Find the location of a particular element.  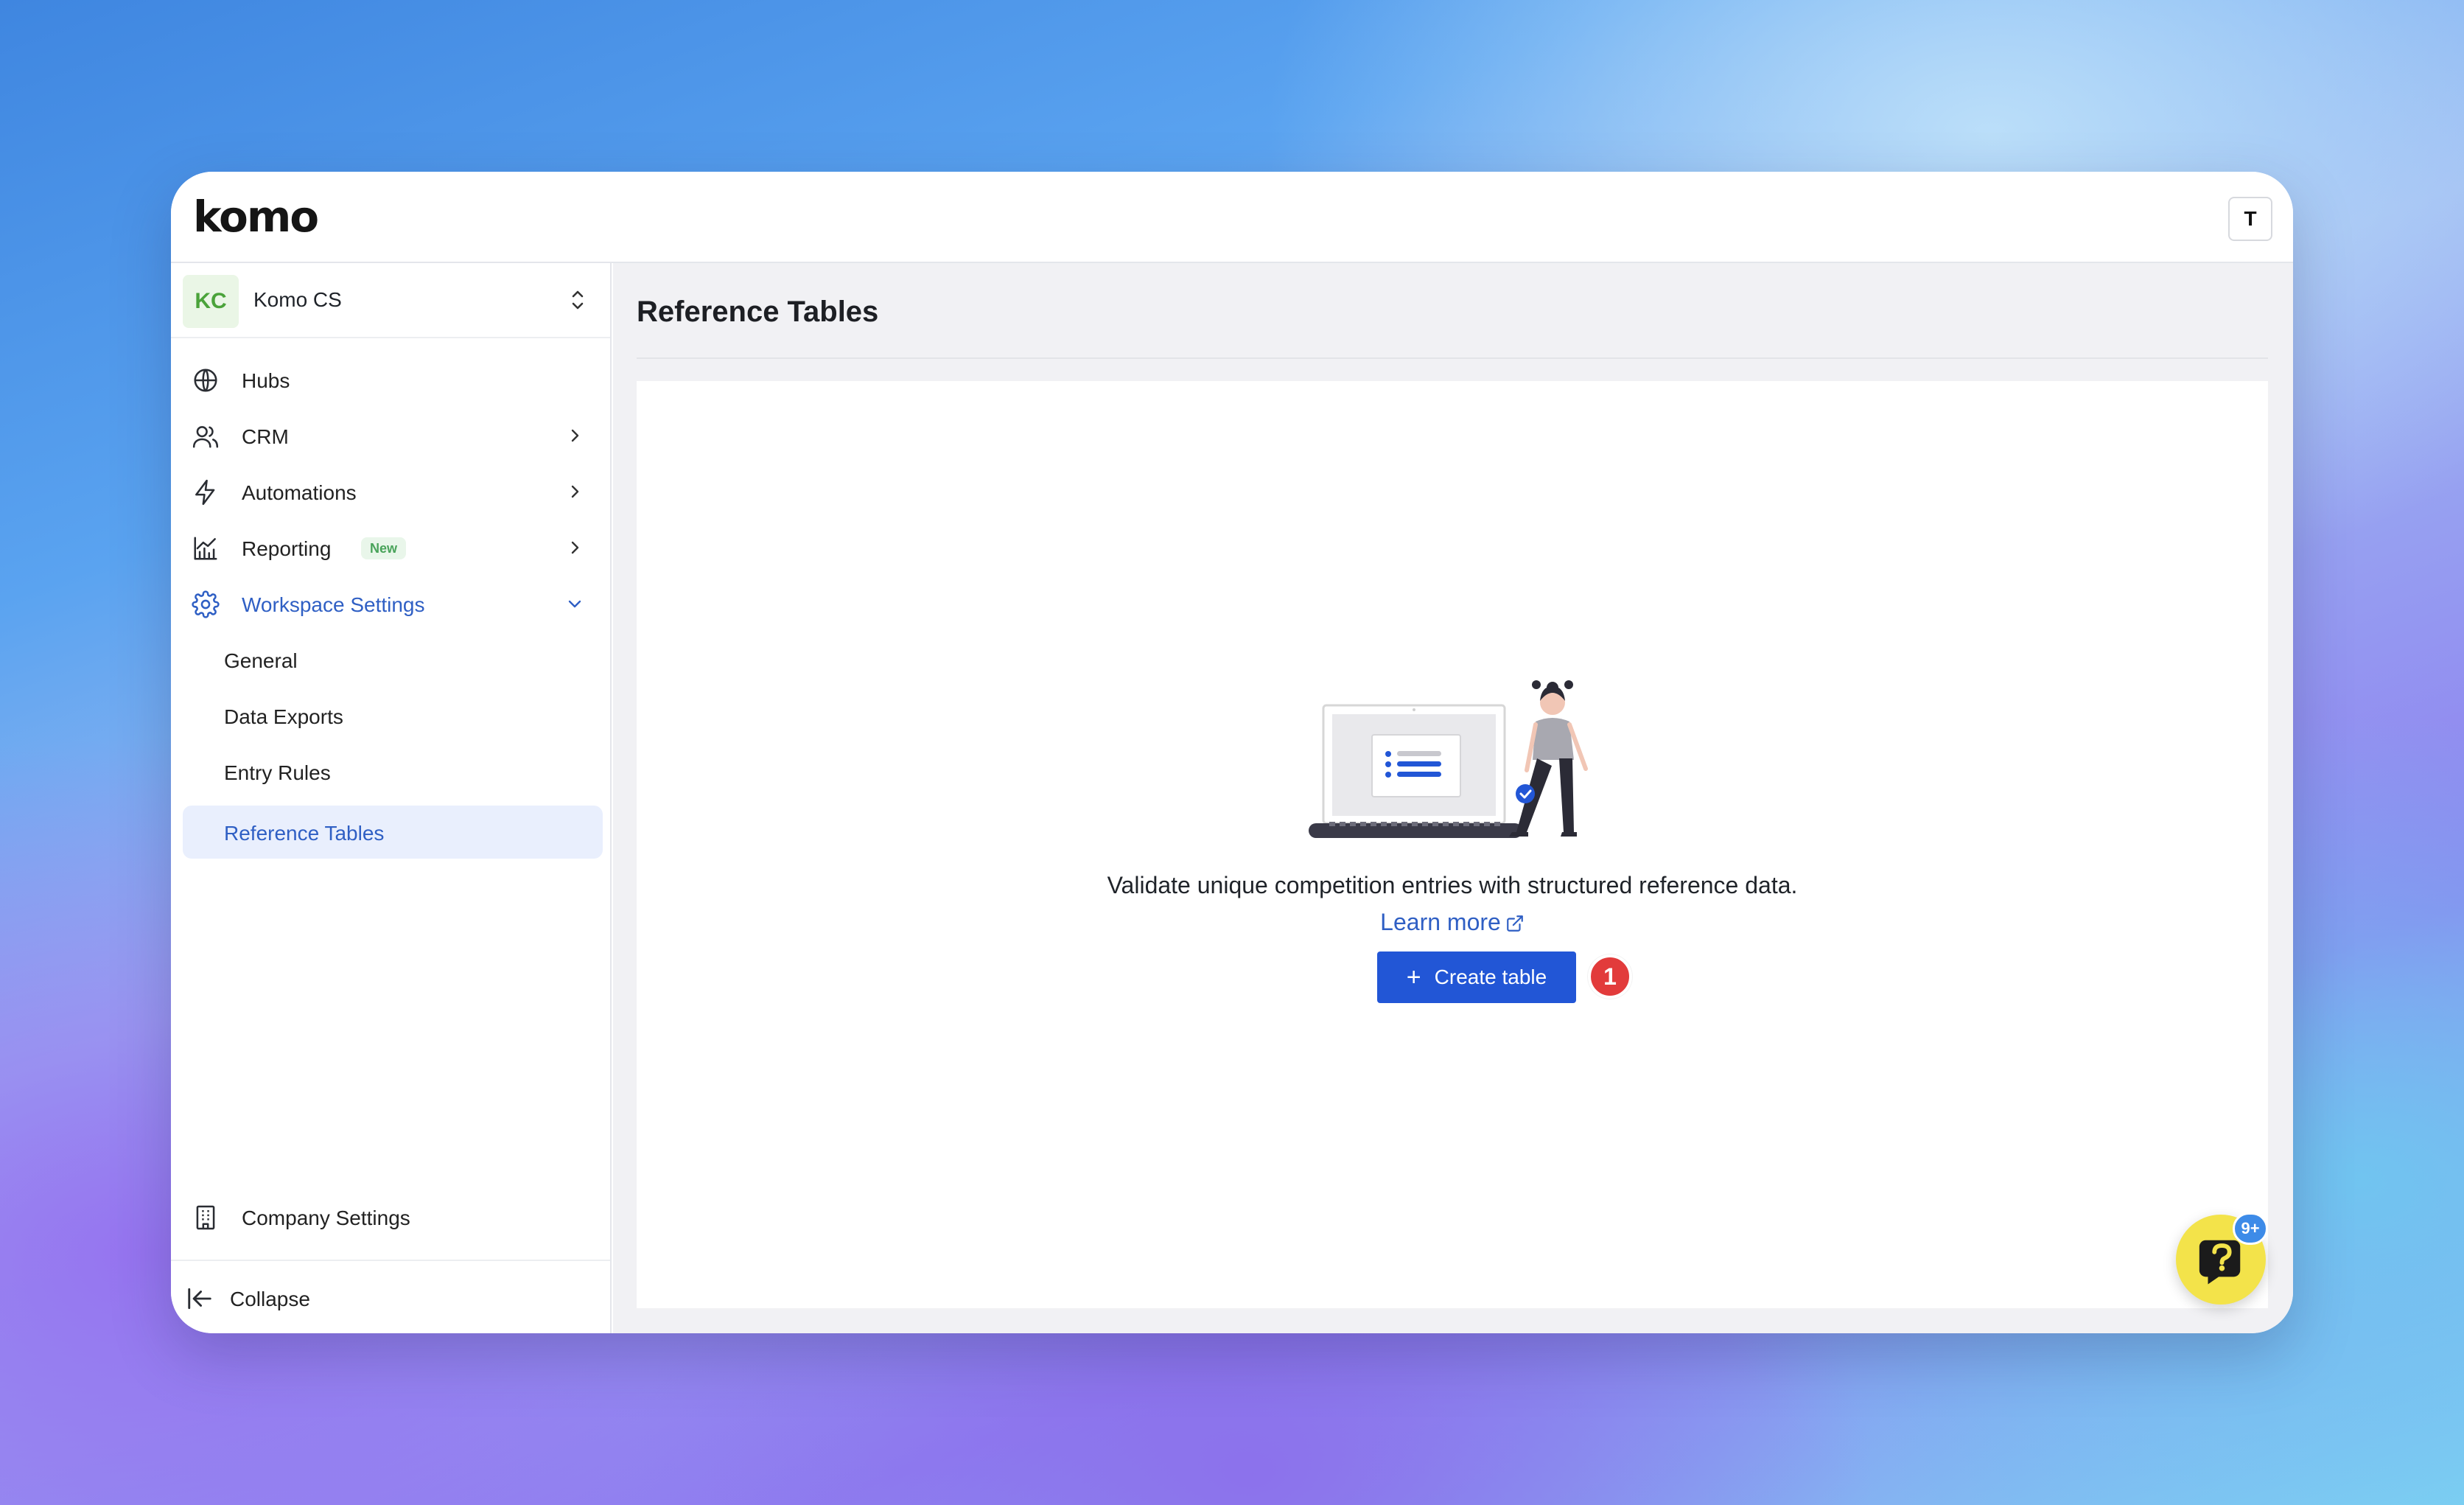

learn-more-label: Learn more is located at coordinates (1440, 922).